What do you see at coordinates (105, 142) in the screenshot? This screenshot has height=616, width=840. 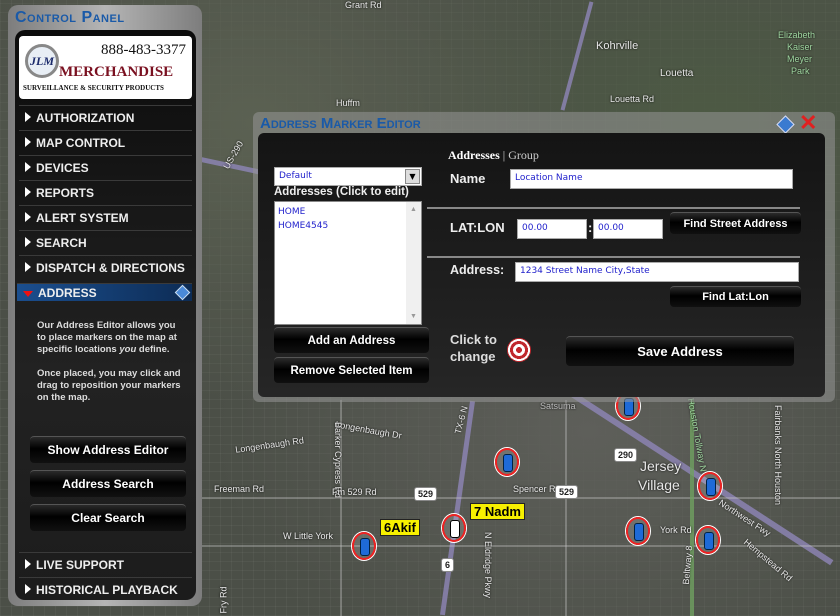 I see `menu-map-control: MAP CONTROL` at bounding box center [105, 142].